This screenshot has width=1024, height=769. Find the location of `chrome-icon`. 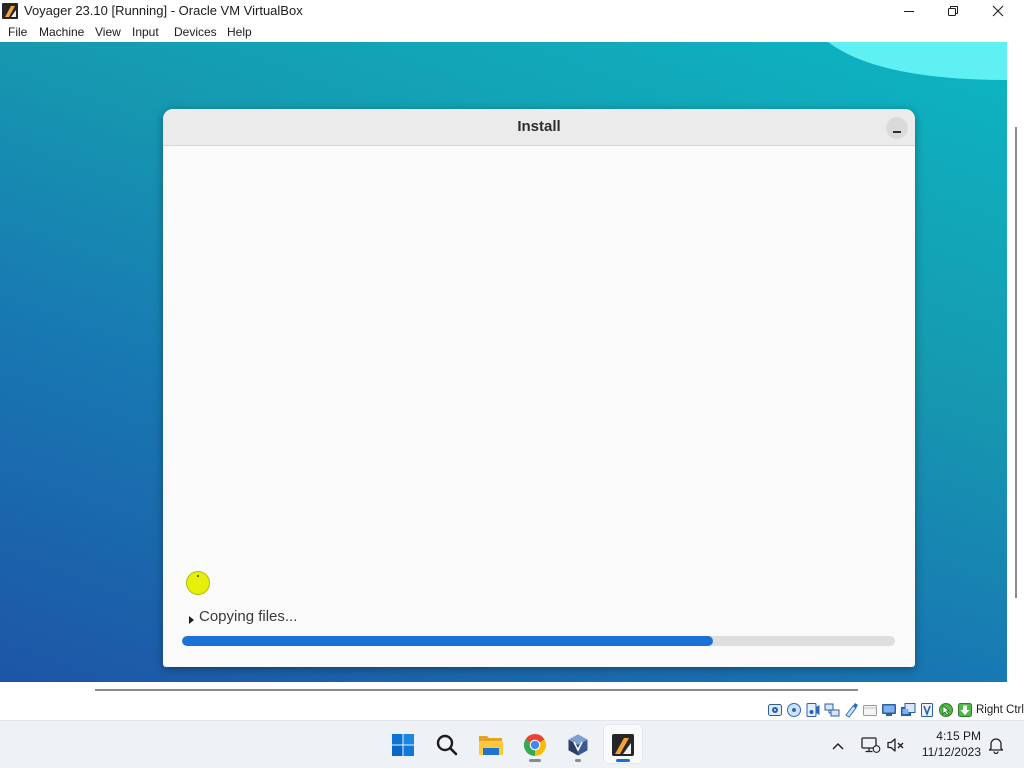

chrome-icon is located at coordinates (535, 744).